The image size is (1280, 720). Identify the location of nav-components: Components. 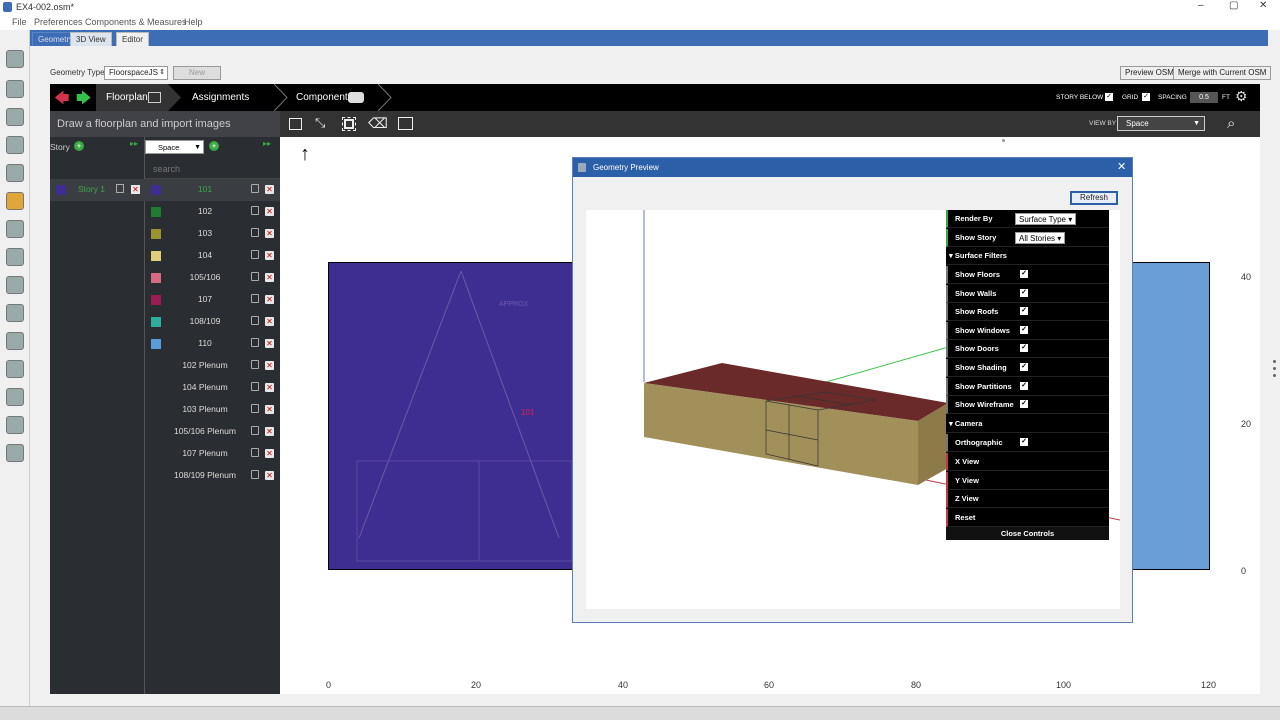
(341, 97).